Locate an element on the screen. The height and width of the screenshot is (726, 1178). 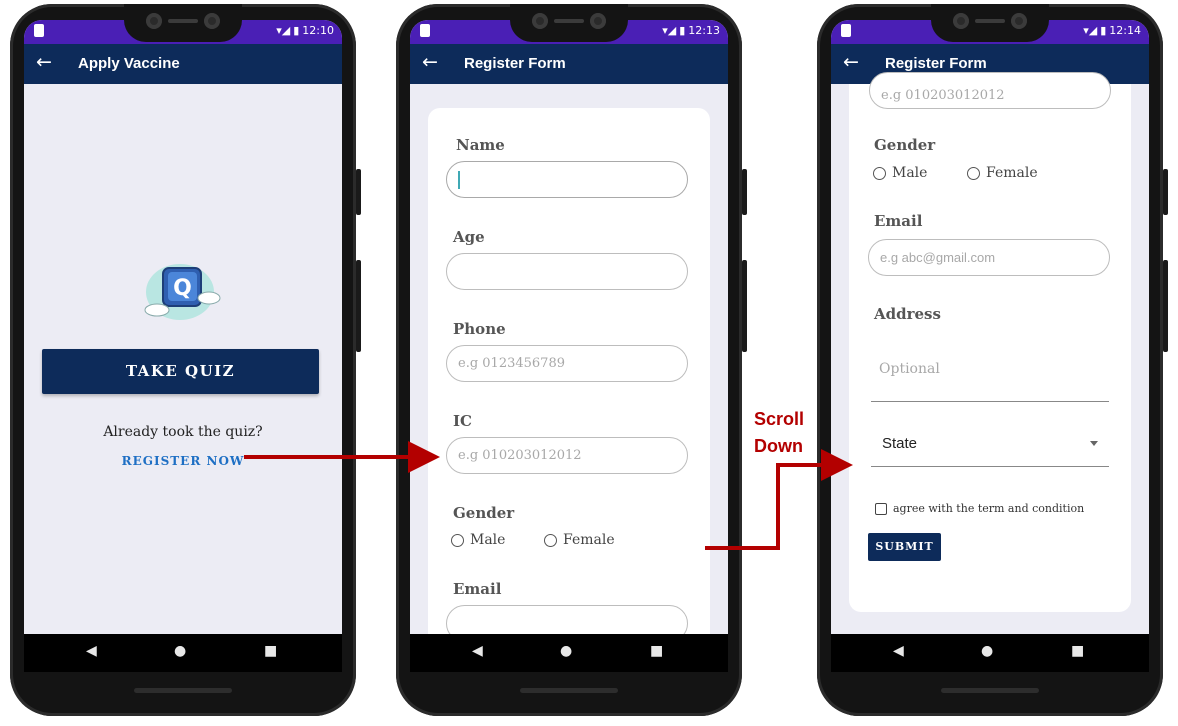
arrow-scroll-down is located at coordinates (779, 499).